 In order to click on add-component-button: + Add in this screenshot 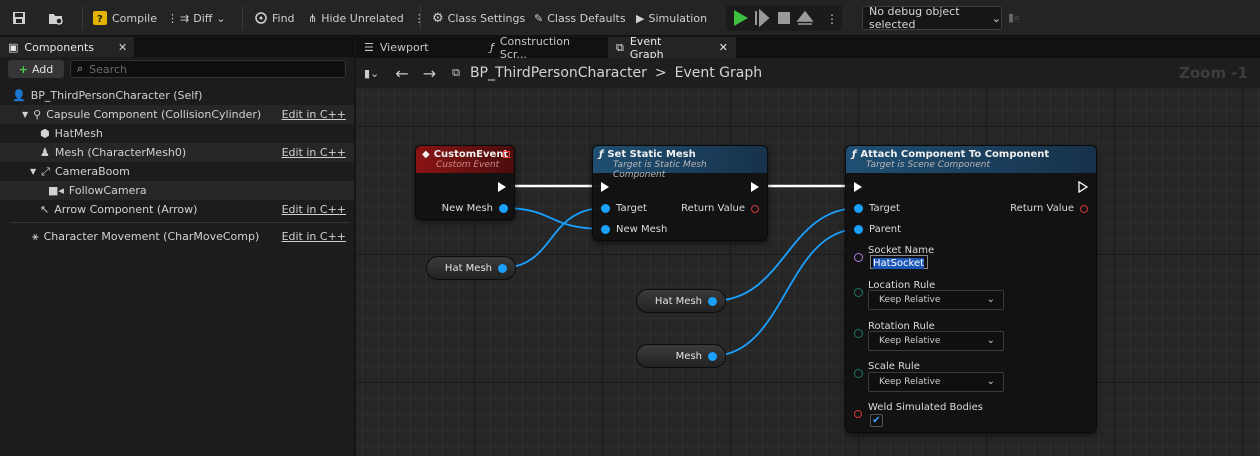, I will do `click(36, 69)`.